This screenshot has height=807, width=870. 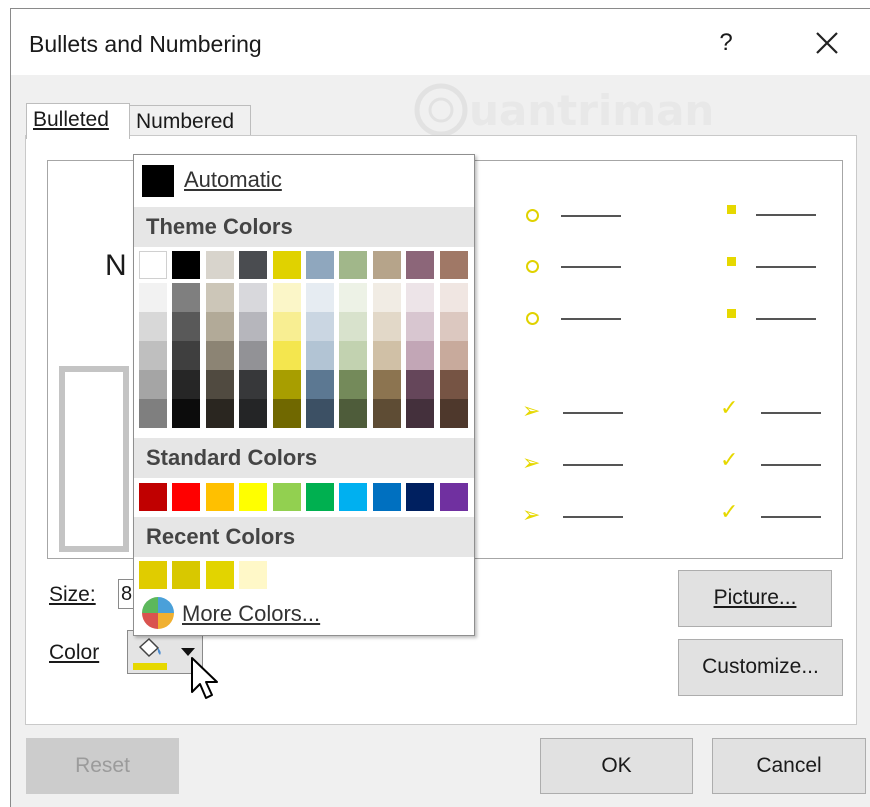 What do you see at coordinates (616, 766) in the screenshot?
I see `ok-button: OK` at bounding box center [616, 766].